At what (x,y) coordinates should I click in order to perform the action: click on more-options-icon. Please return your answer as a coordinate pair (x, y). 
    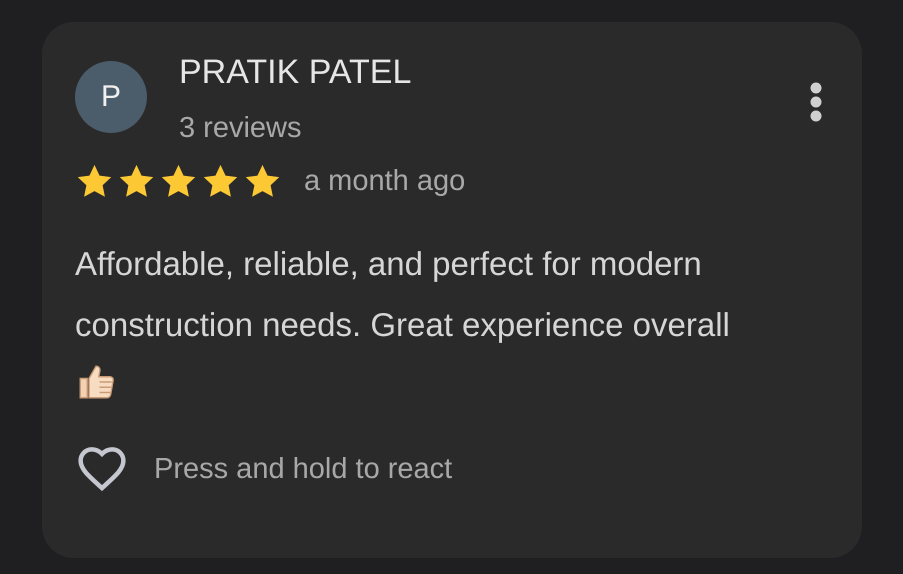
    Looking at the image, I should click on (816, 102).